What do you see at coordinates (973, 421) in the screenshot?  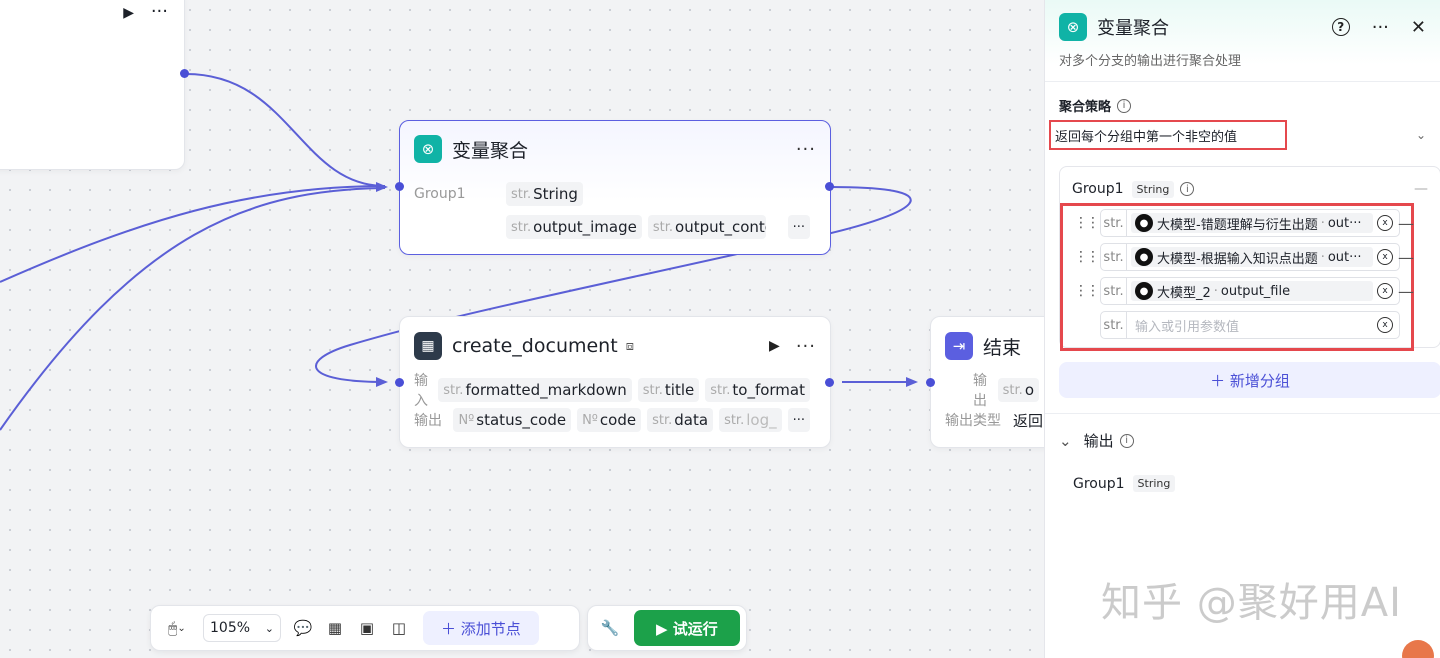 I see `output-type-label: 输出类型` at bounding box center [973, 421].